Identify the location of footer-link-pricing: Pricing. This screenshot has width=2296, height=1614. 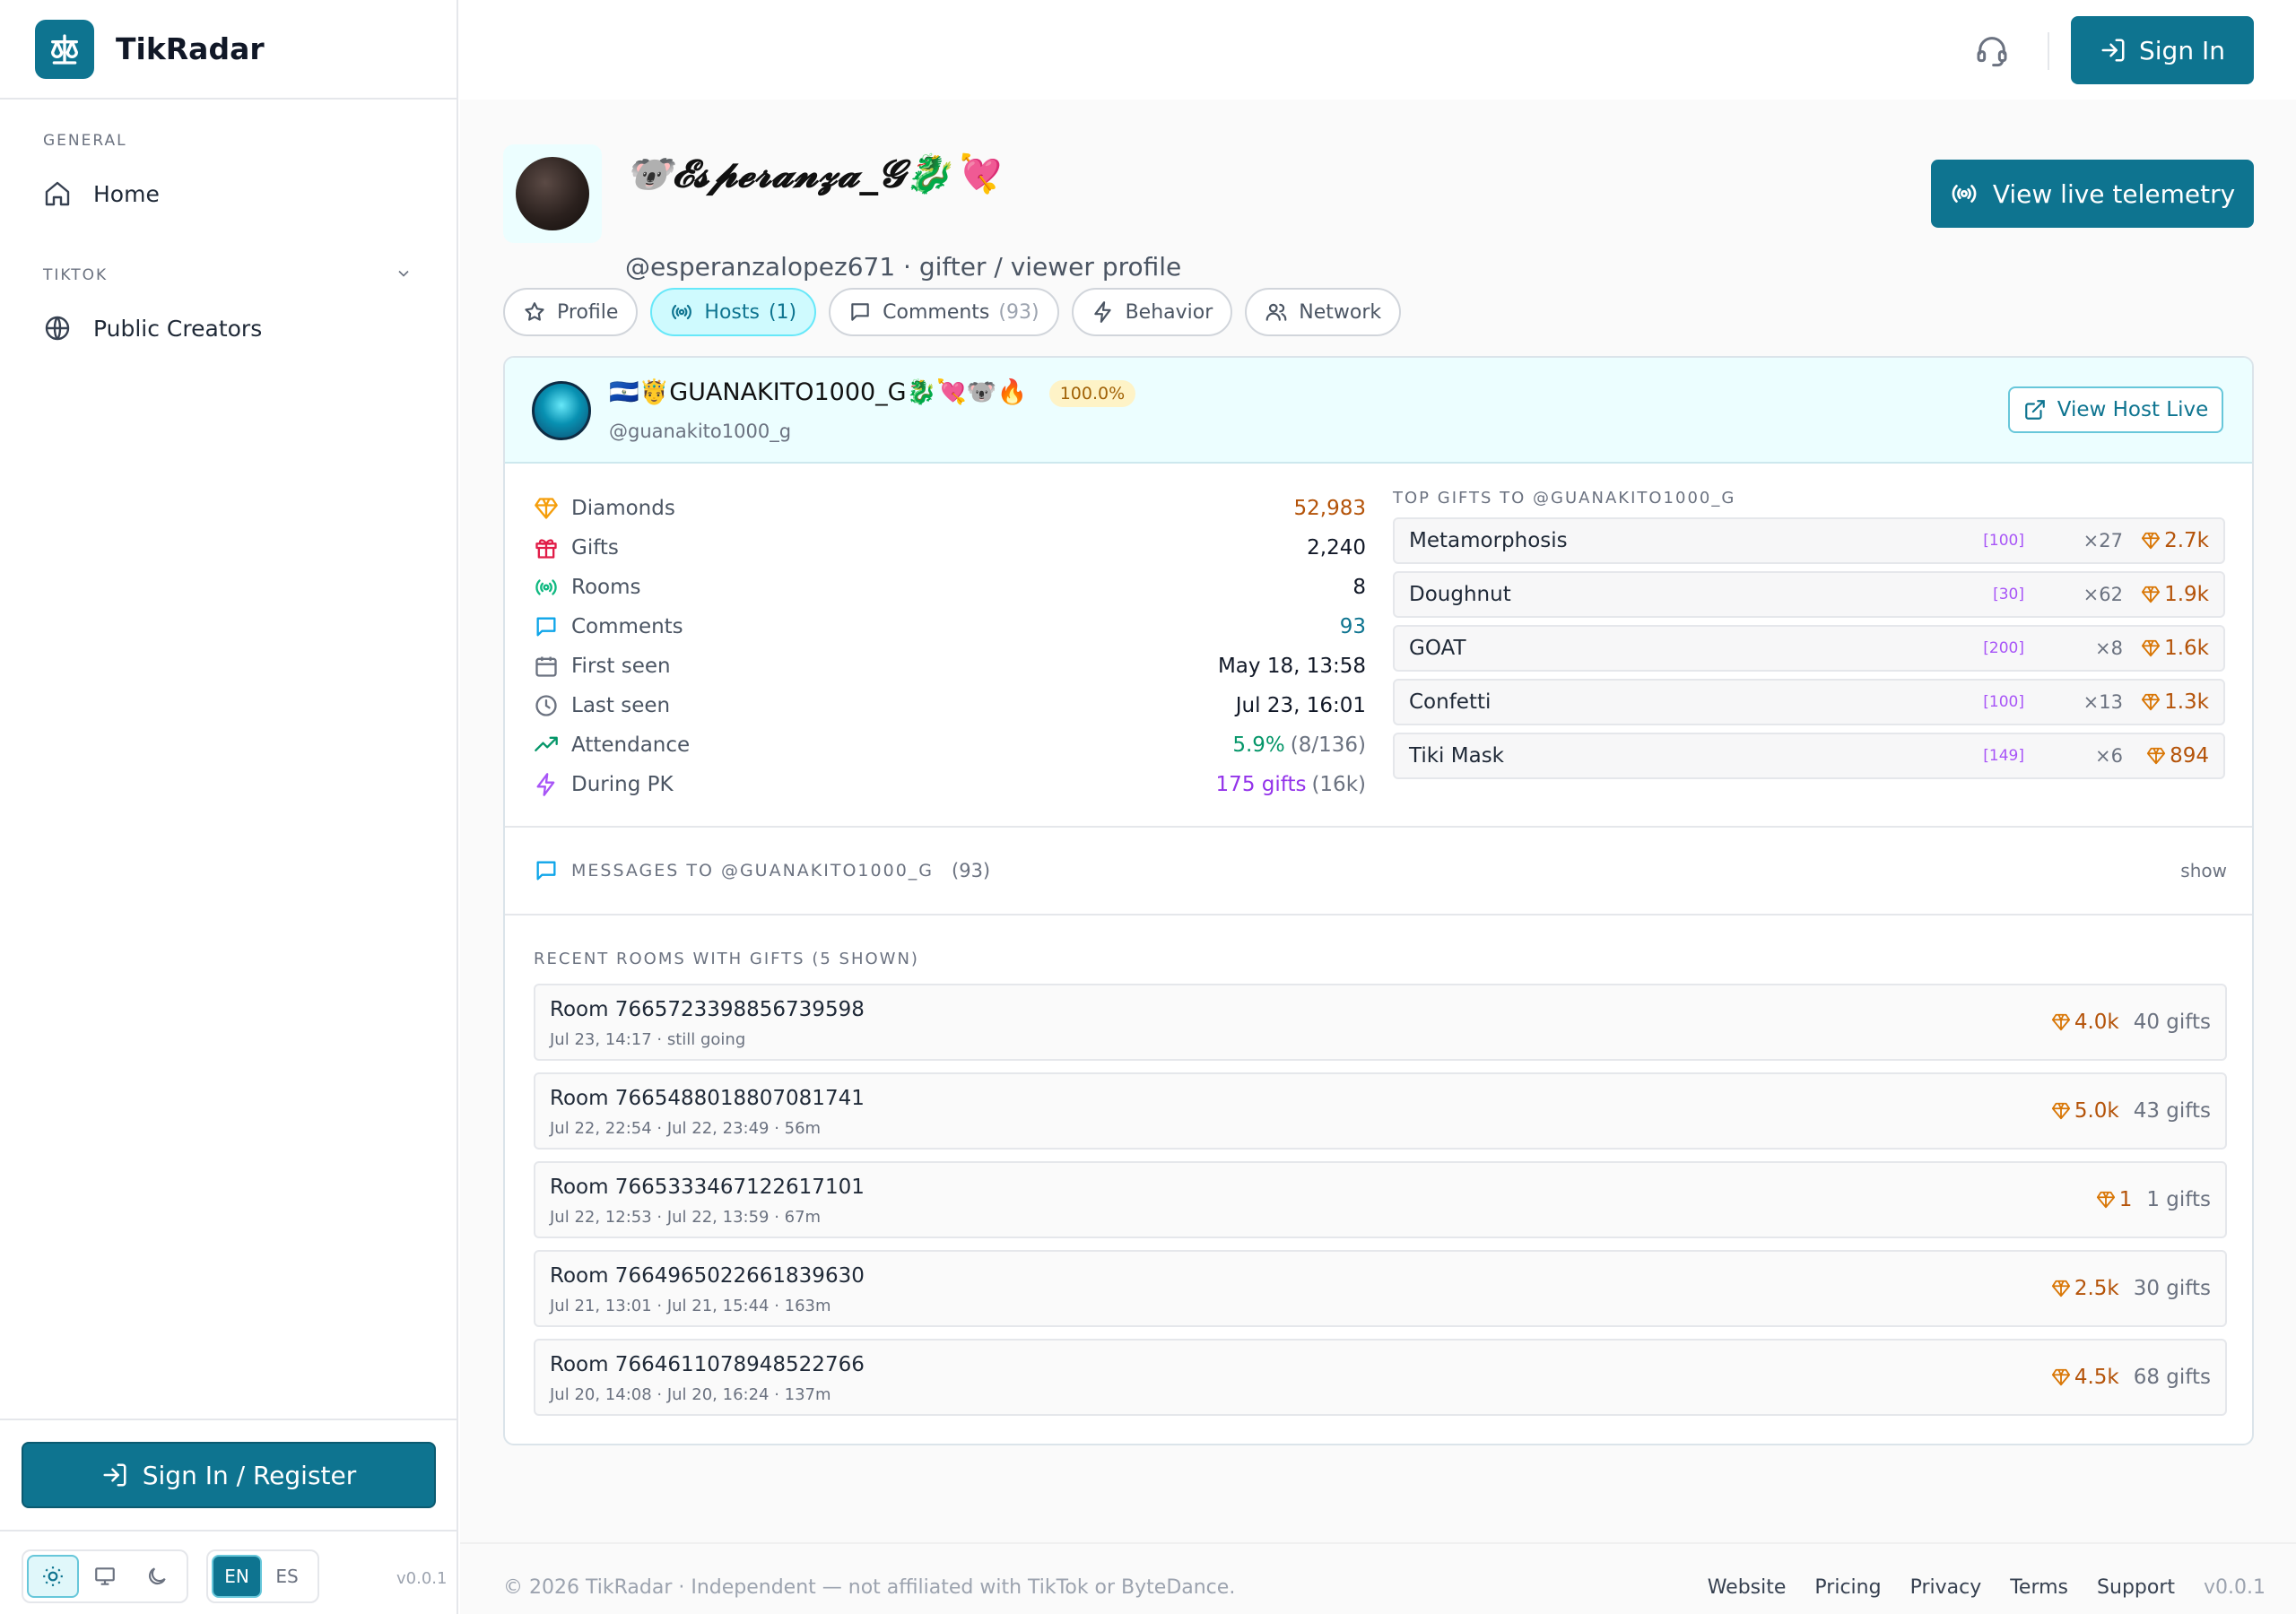
(1847, 1587).